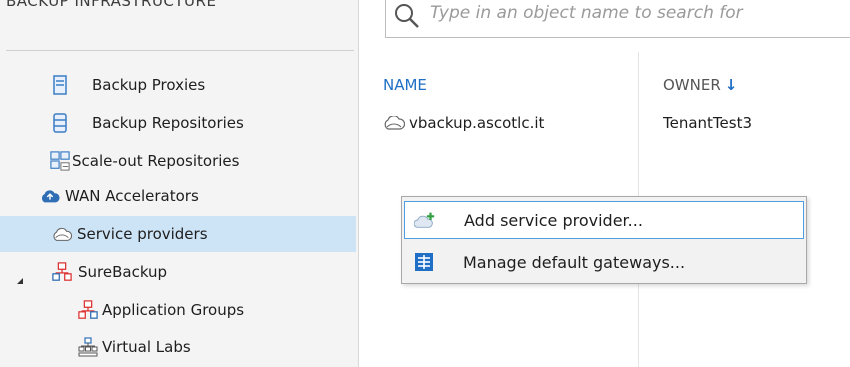 The width and height of the screenshot is (850, 367). Describe the element at coordinates (111, 5) in the screenshot. I see `section-title: BACKUP INFRASTRUCTURE` at that location.